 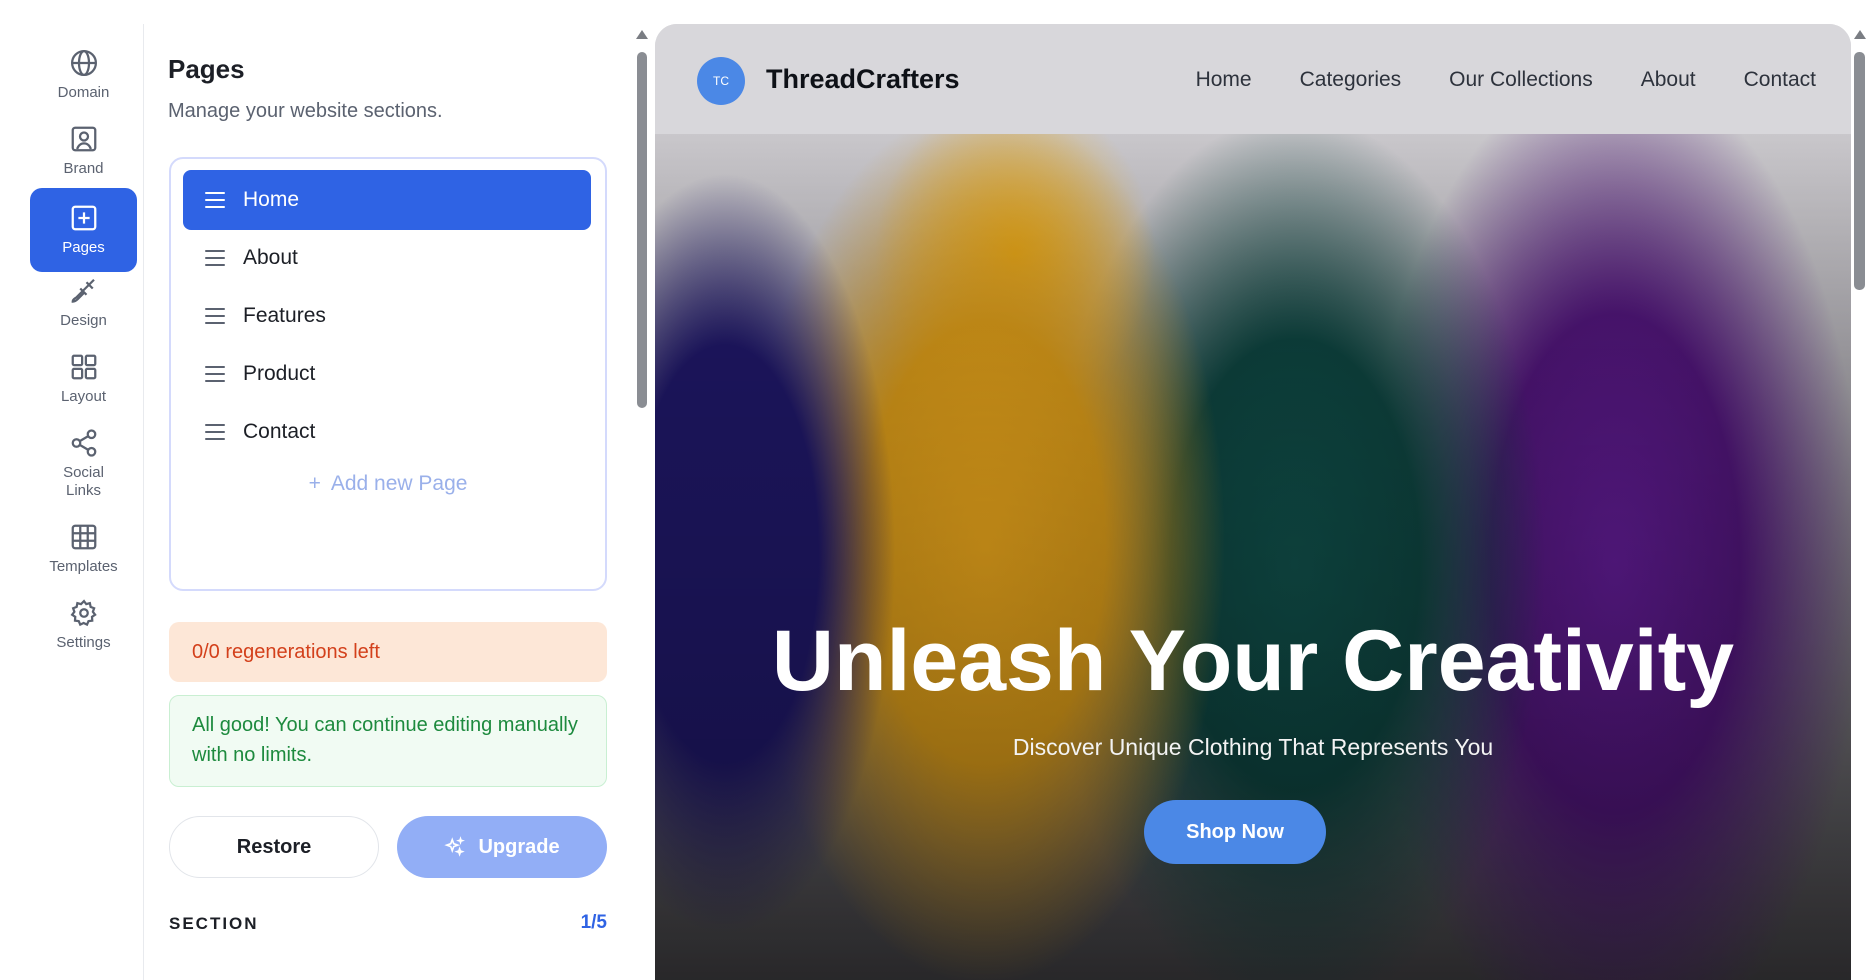 I want to click on panel-scrollbar, so click(x=642, y=505).